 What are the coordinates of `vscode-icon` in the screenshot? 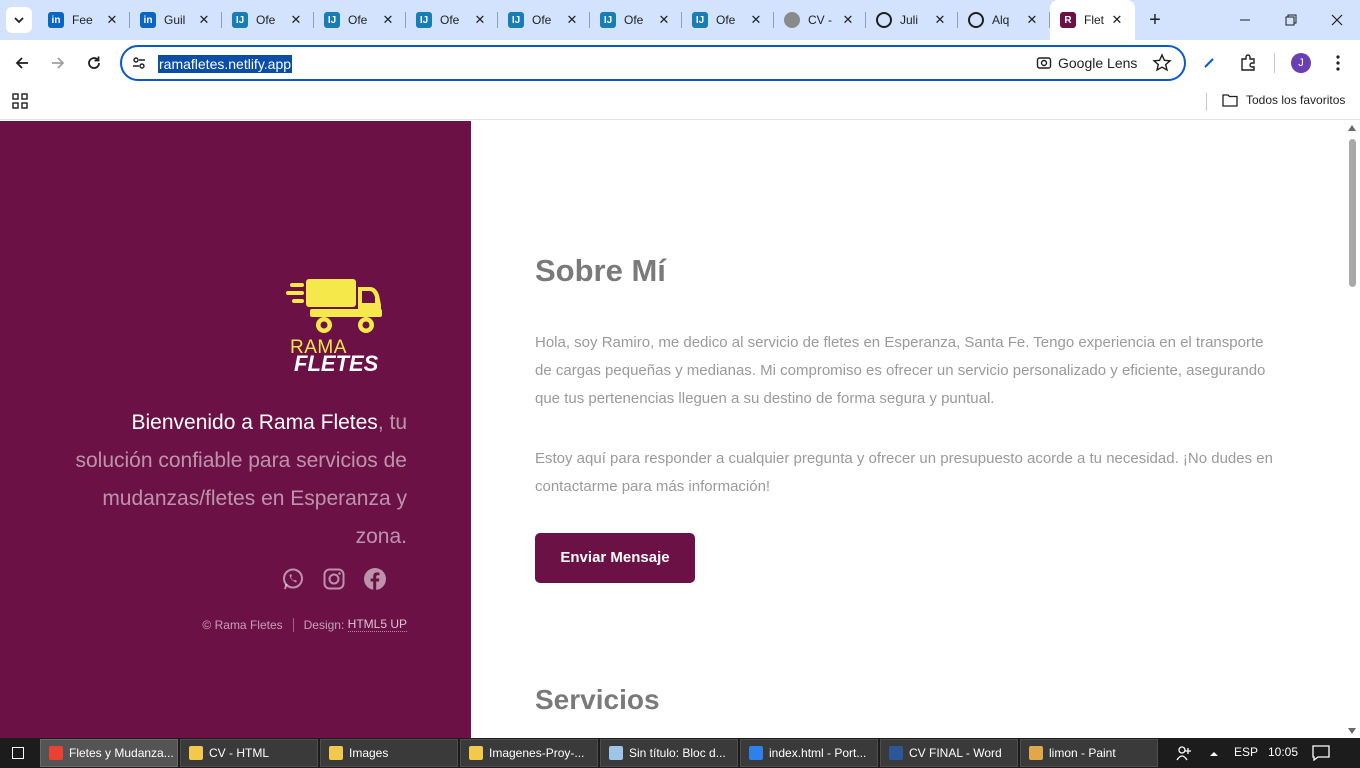 It's located at (756, 753).